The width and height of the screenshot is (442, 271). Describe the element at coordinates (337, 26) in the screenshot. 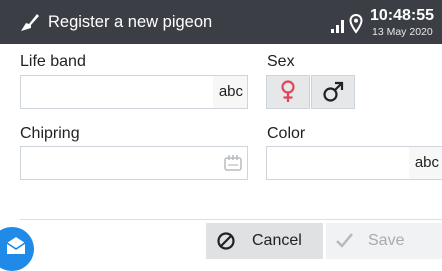

I see `signal-bars-icon` at that location.